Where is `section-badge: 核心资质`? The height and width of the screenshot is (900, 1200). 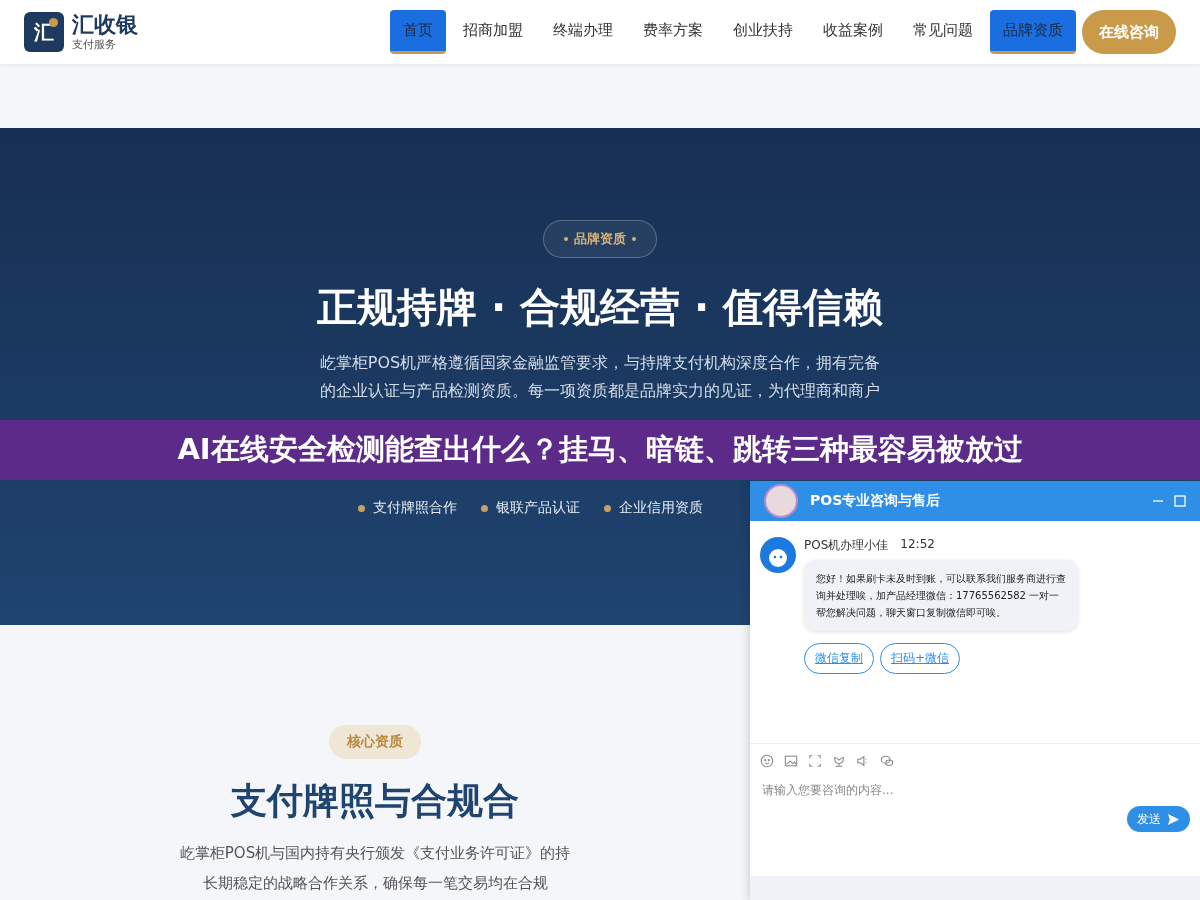
section-badge: 核心资质 is located at coordinates (375, 742).